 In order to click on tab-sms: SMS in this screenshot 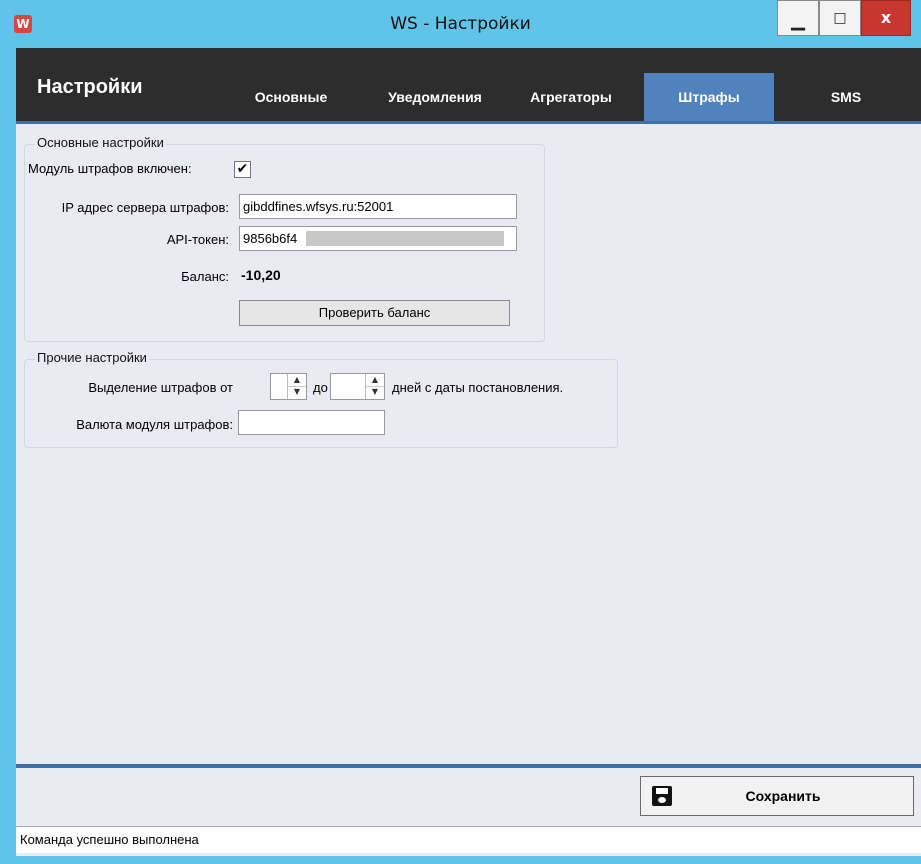, I will do `click(846, 97)`.